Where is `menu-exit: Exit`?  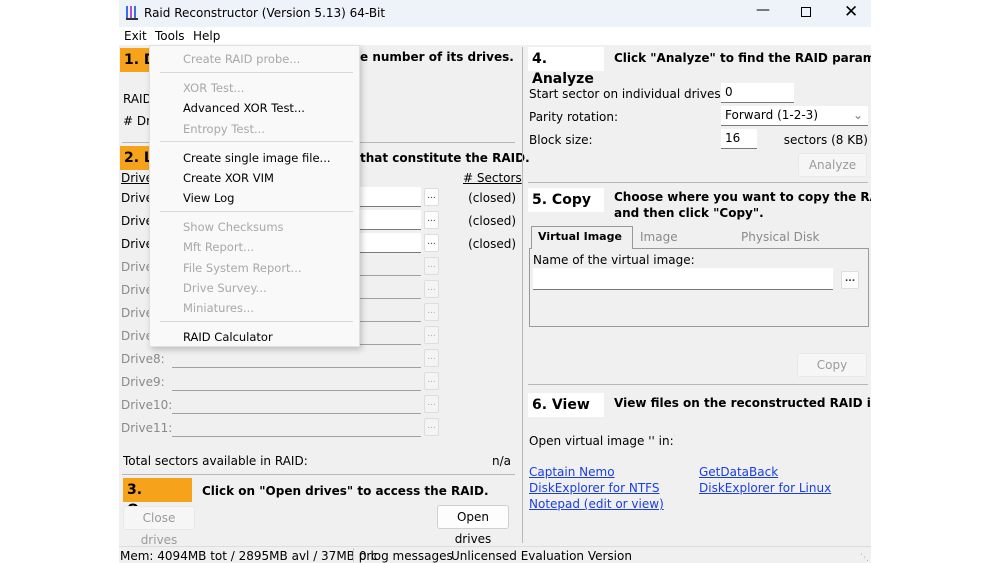 menu-exit: Exit is located at coordinates (135, 36).